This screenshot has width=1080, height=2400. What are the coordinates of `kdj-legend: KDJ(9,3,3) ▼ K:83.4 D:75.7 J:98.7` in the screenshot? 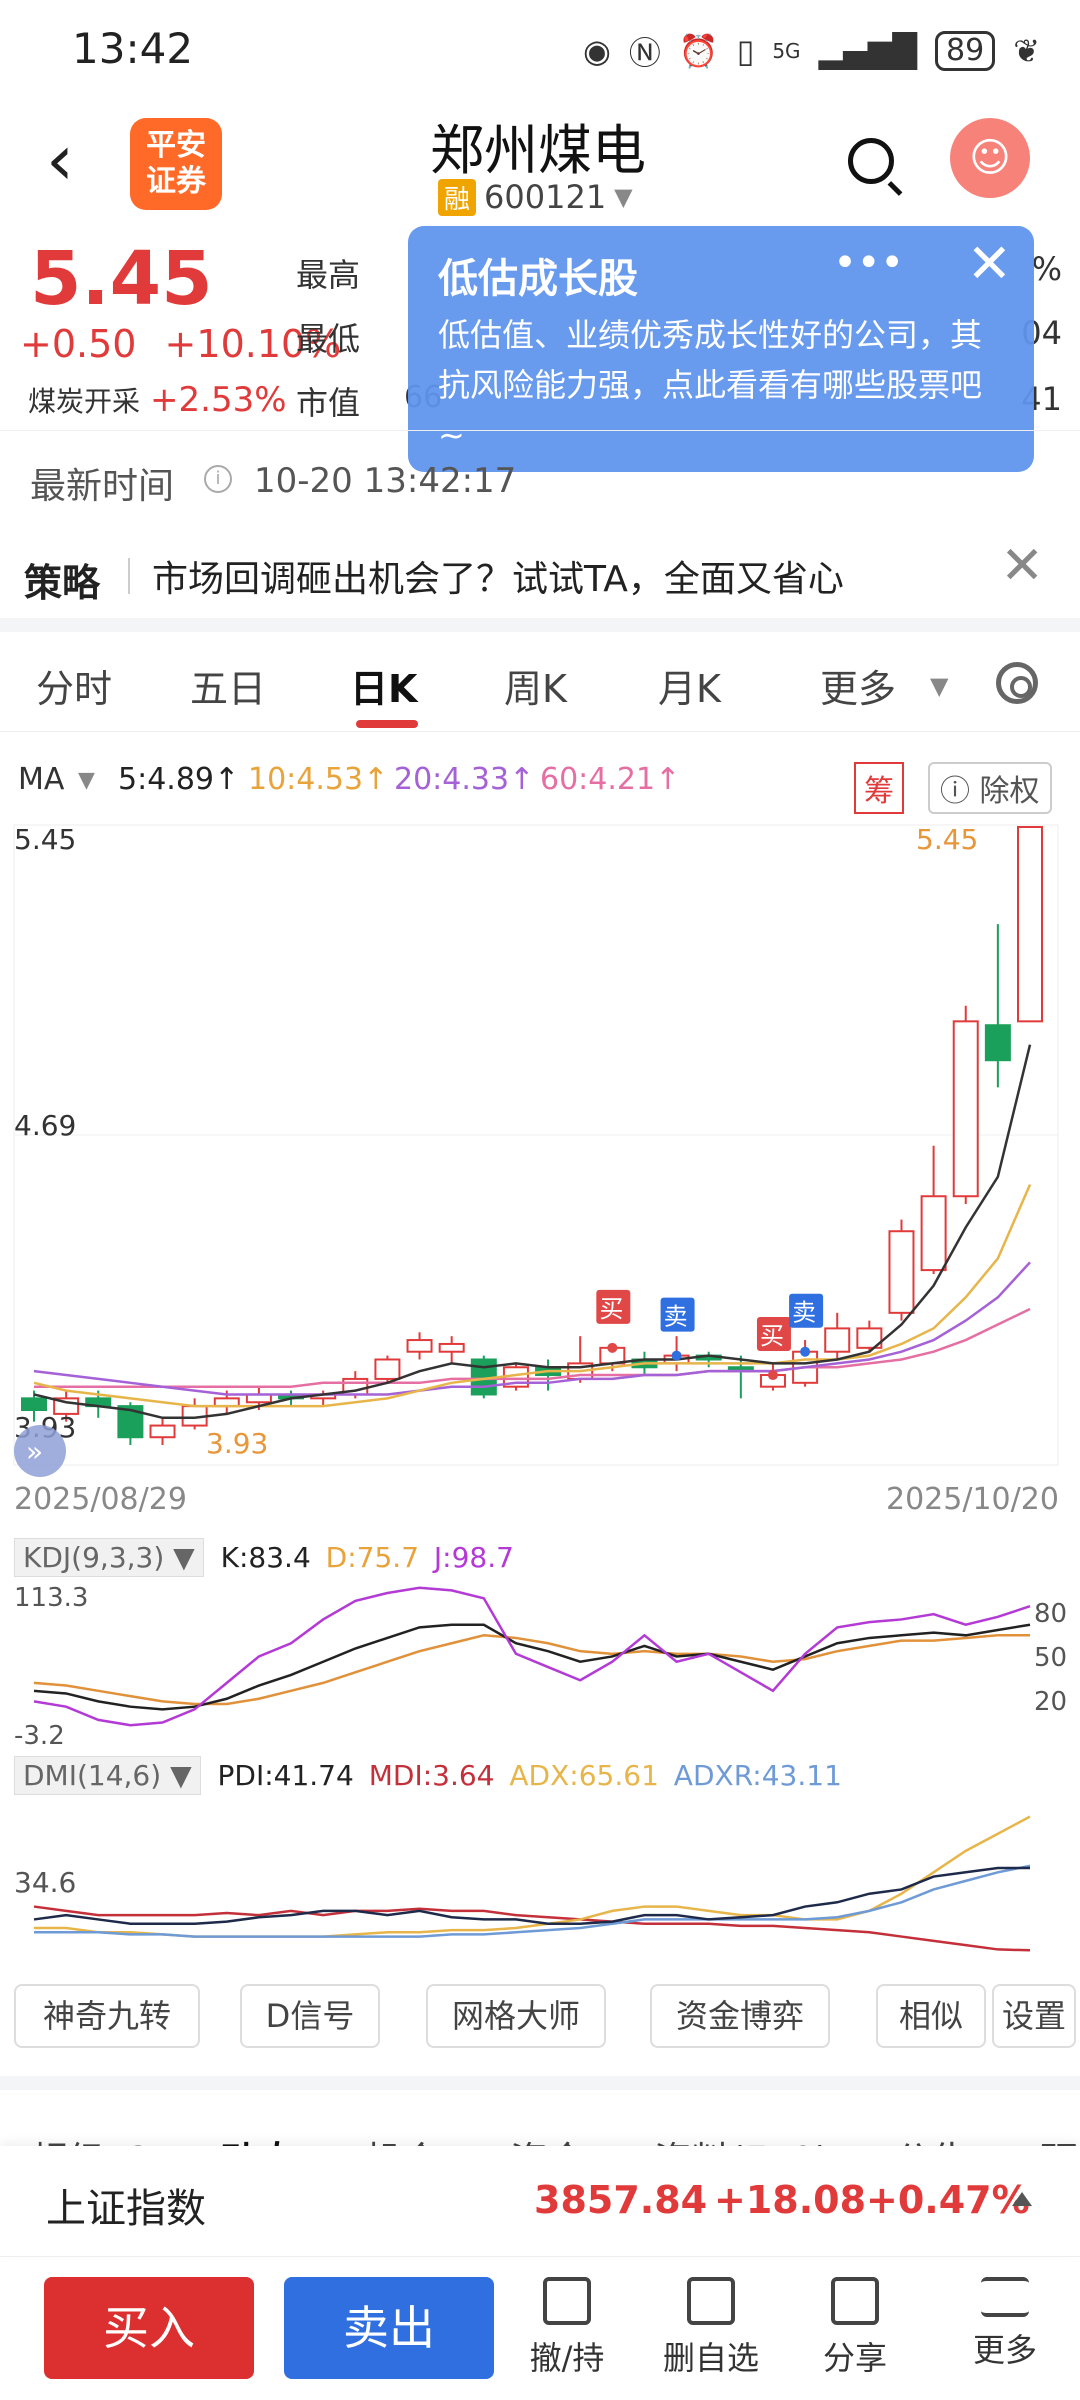 It's located at (264, 1557).